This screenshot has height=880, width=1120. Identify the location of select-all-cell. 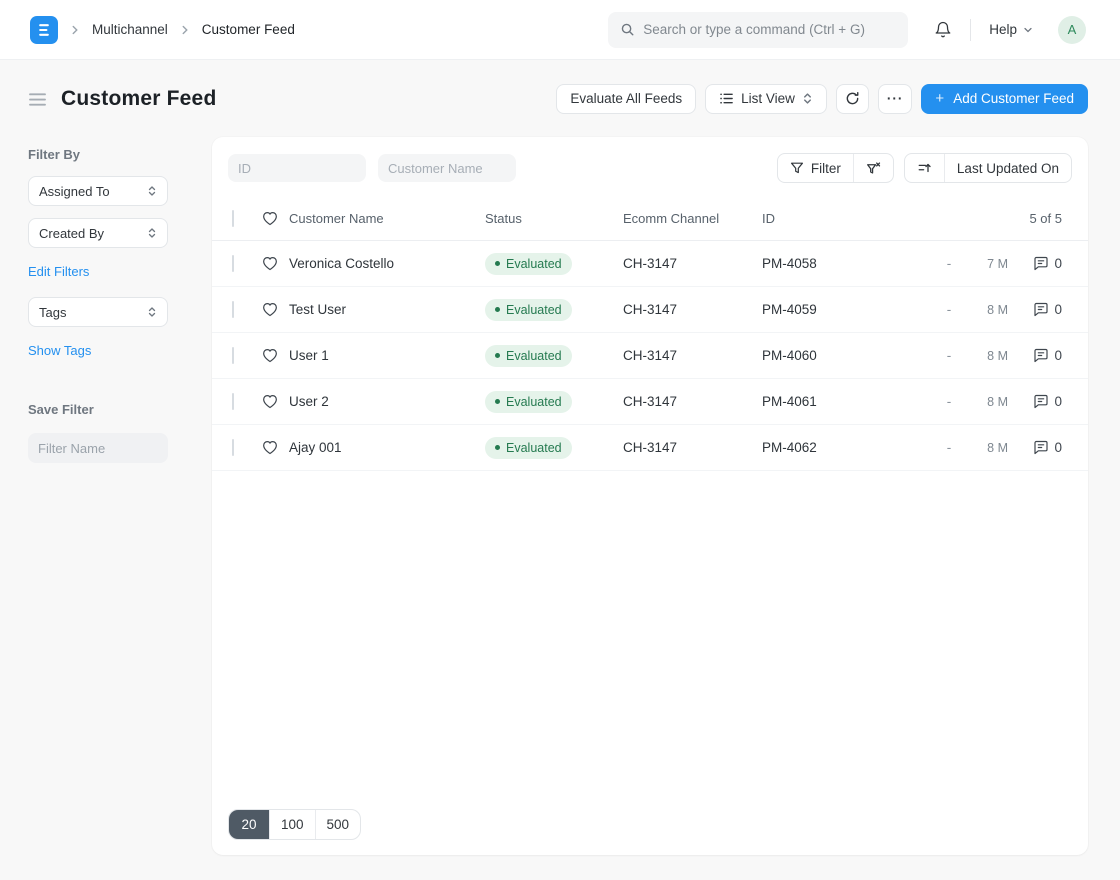
(240, 218).